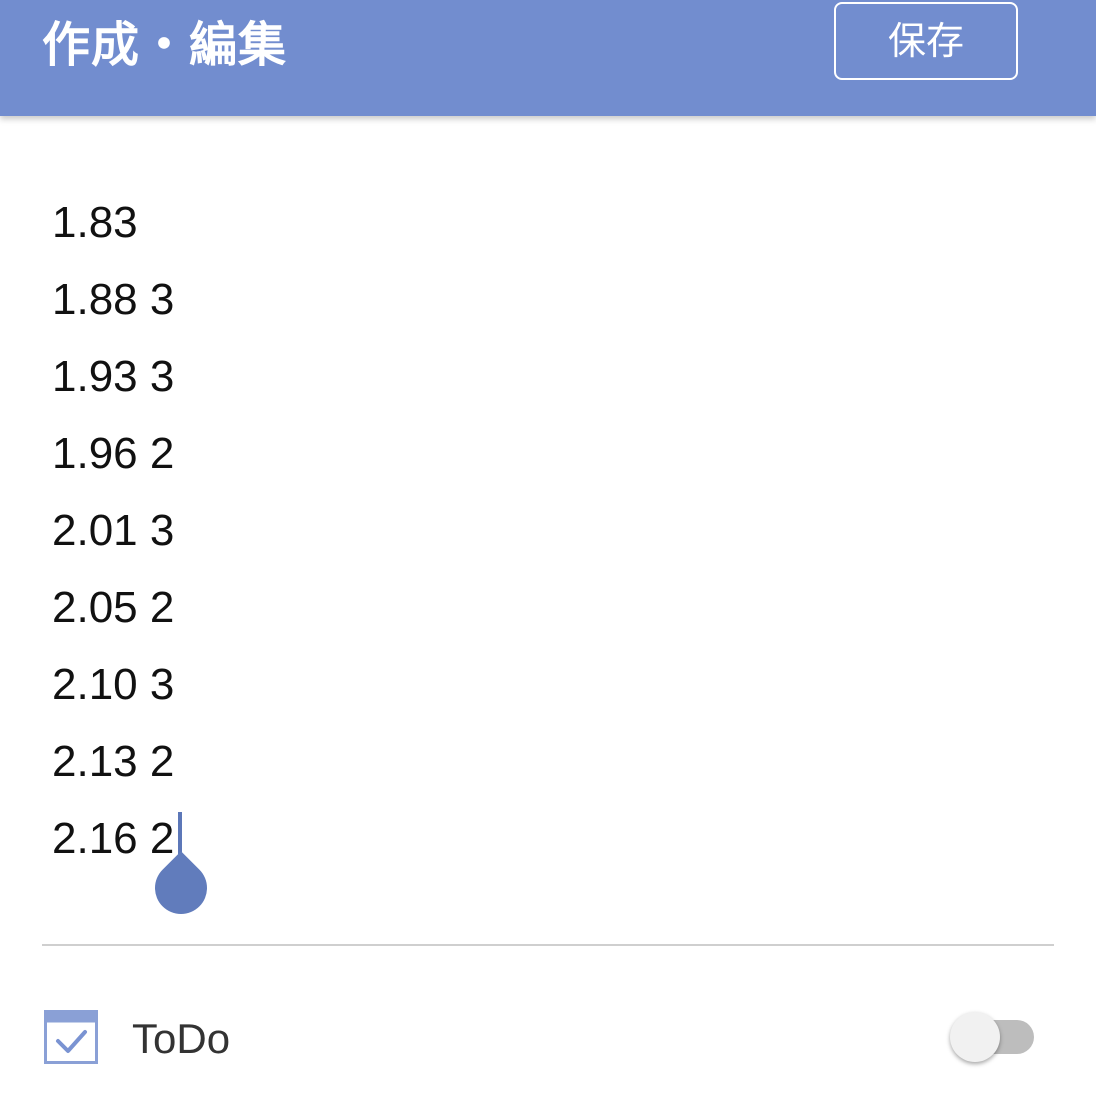  Describe the element at coordinates (113, 607) in the screenshot. I see `text-line: 2.05 2` at that location.